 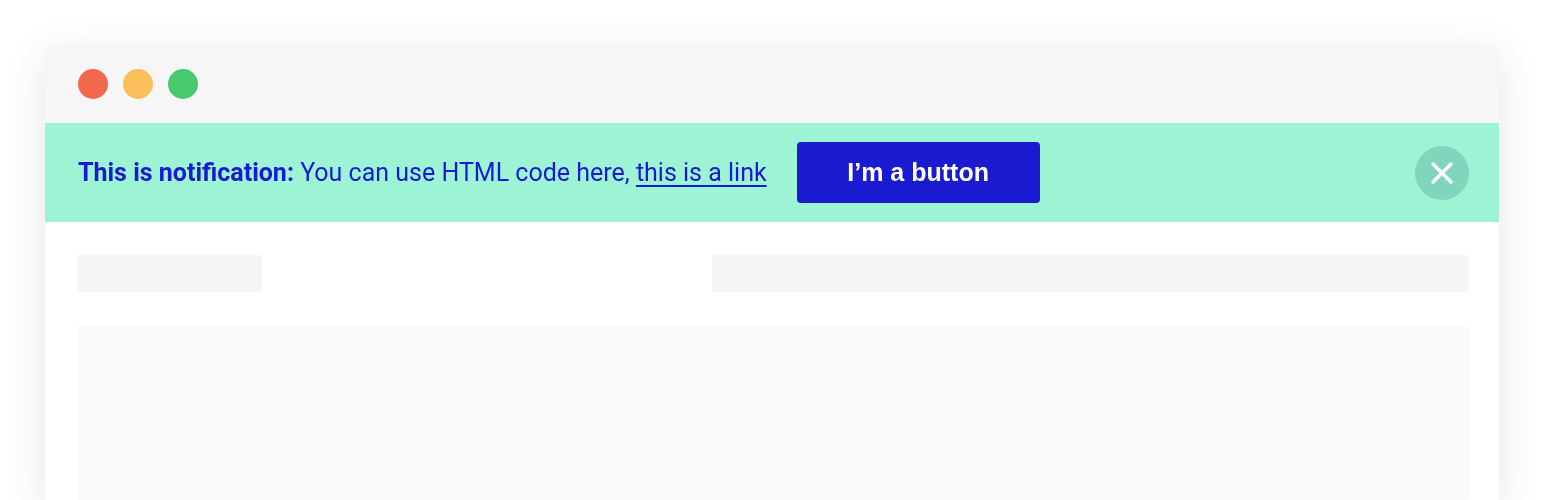 I want to click on notification-link: this is a link, so click(x=701, y=172).